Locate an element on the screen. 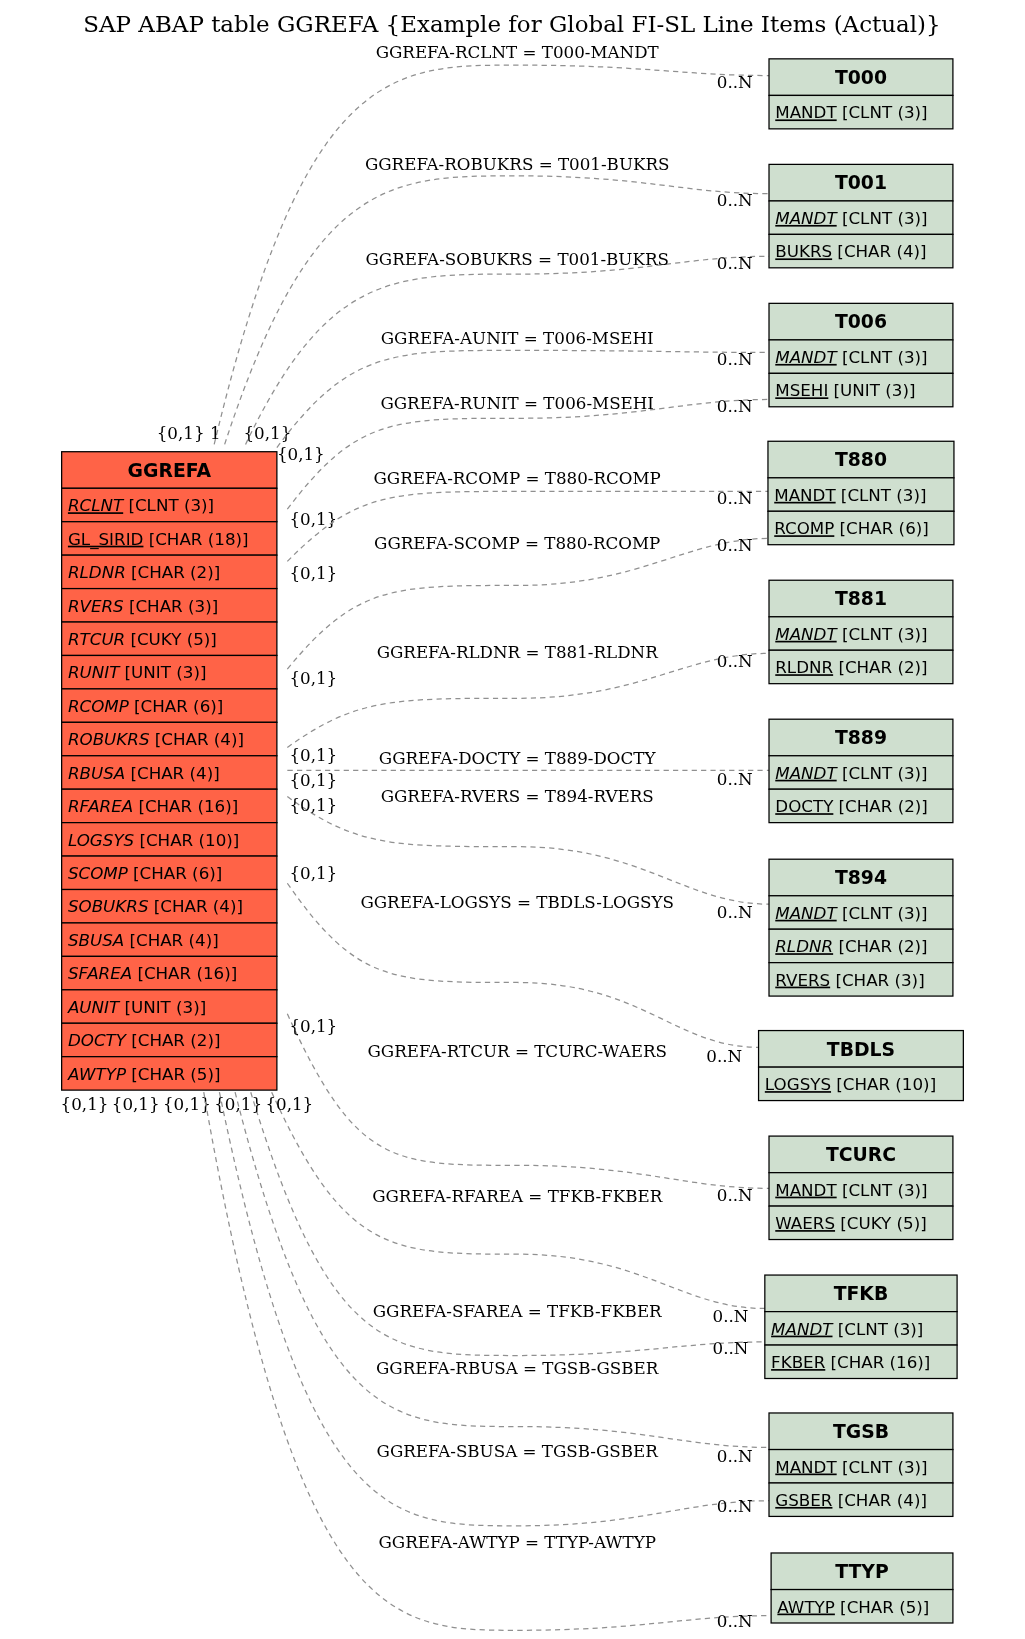  cardinality-label: 1 is located at coordinates (215, 433).